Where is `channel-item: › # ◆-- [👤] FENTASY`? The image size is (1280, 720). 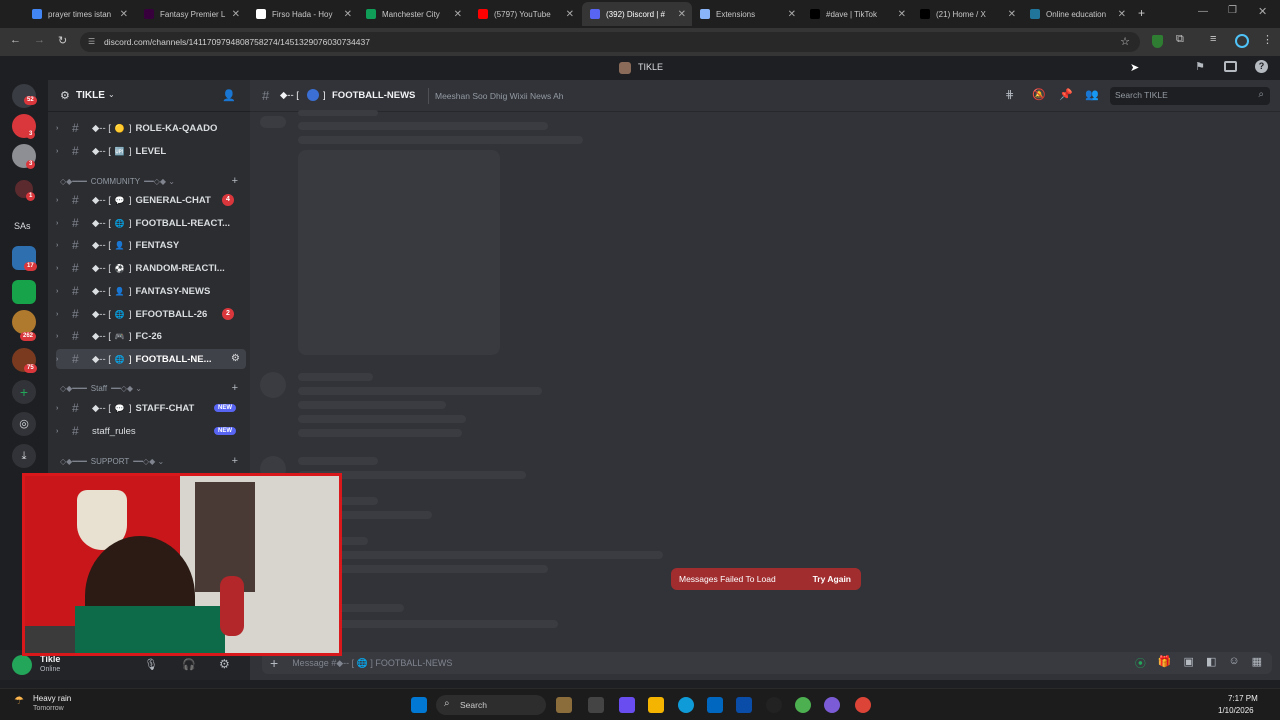 channel-item: › # ◆-- [👤] FENTASY is located at coordinates (151, 245).